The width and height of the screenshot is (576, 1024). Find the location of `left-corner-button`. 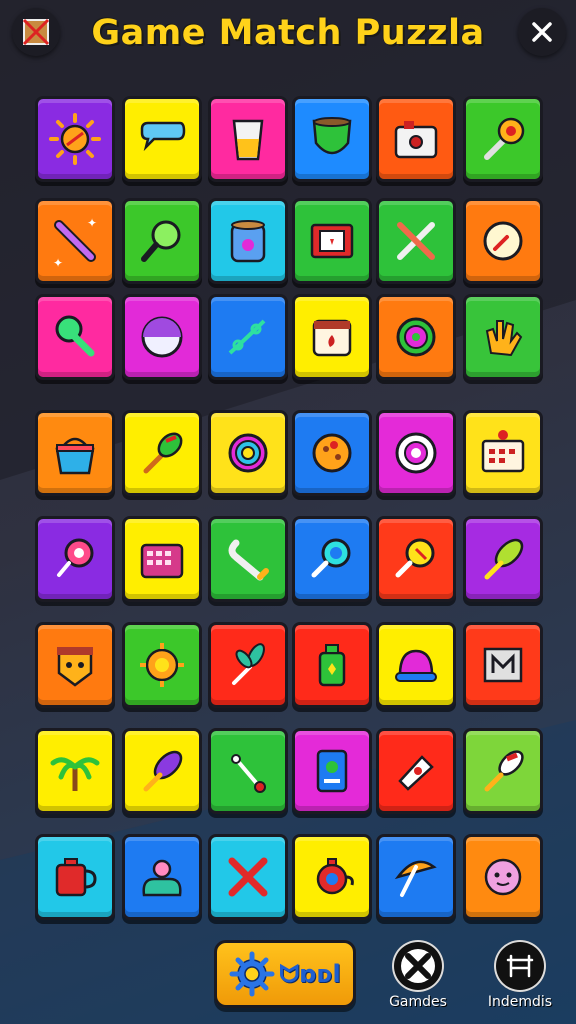

left-corner-button is located at coordinates (36, 32).